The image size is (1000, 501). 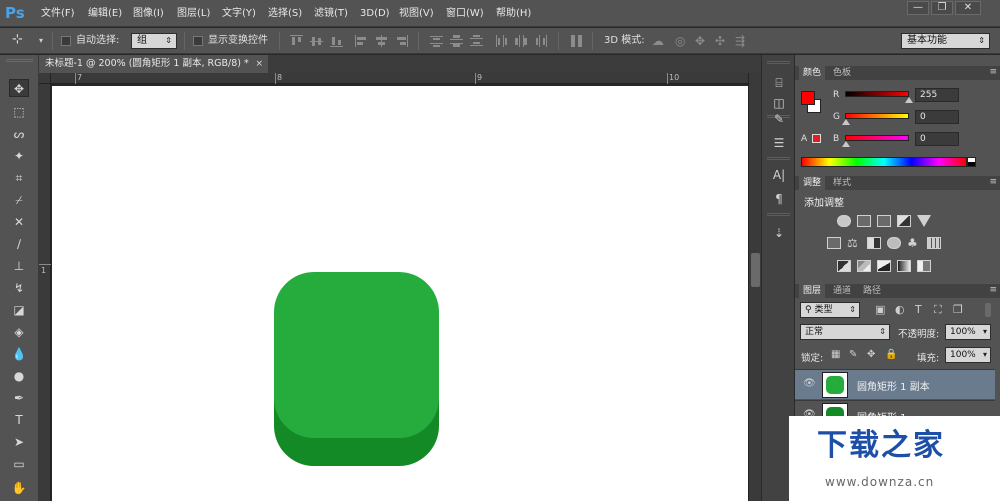 I want to click on minimize-button: —, so click(x=918, y=8).